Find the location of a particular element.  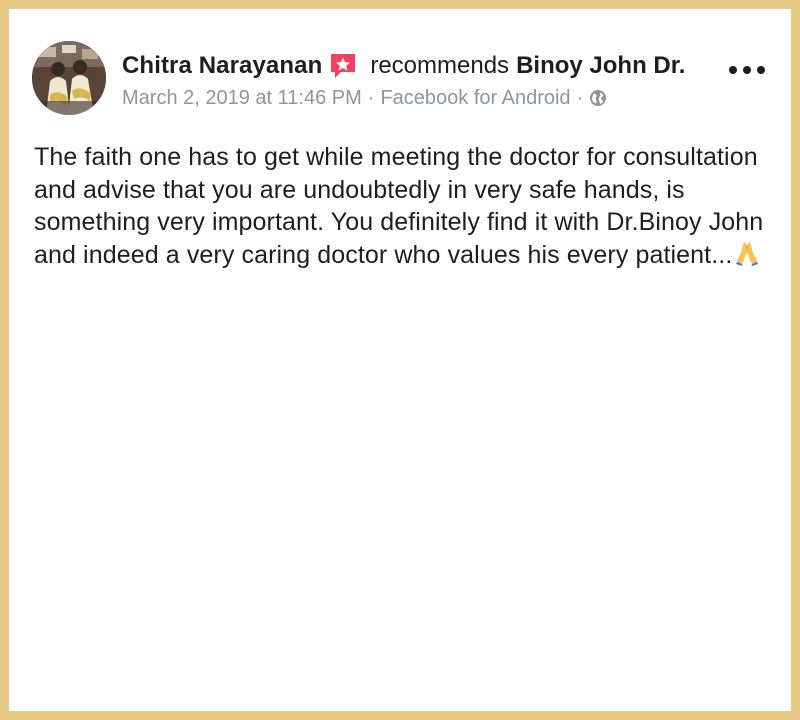

post-timestamp: March 2, 2019 at 11:46 PM is located at coordinates (242, 98).